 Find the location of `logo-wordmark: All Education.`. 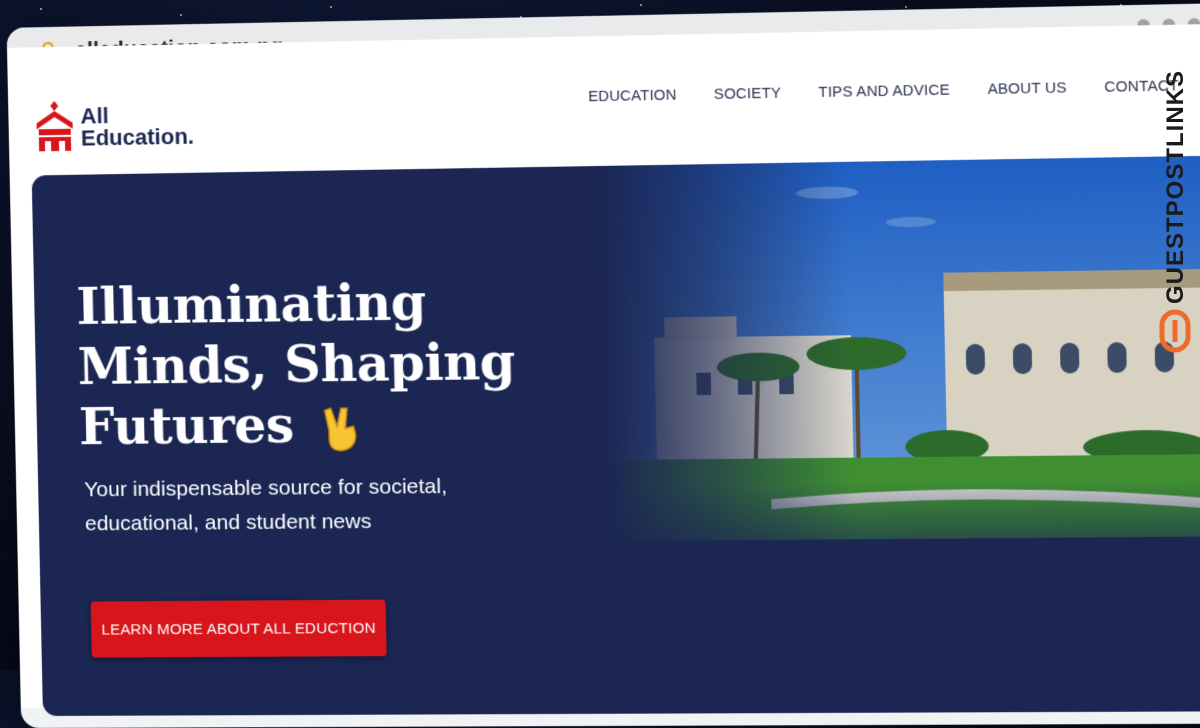

logo-wordmark: All Education. is located at coordinates (137, 127).